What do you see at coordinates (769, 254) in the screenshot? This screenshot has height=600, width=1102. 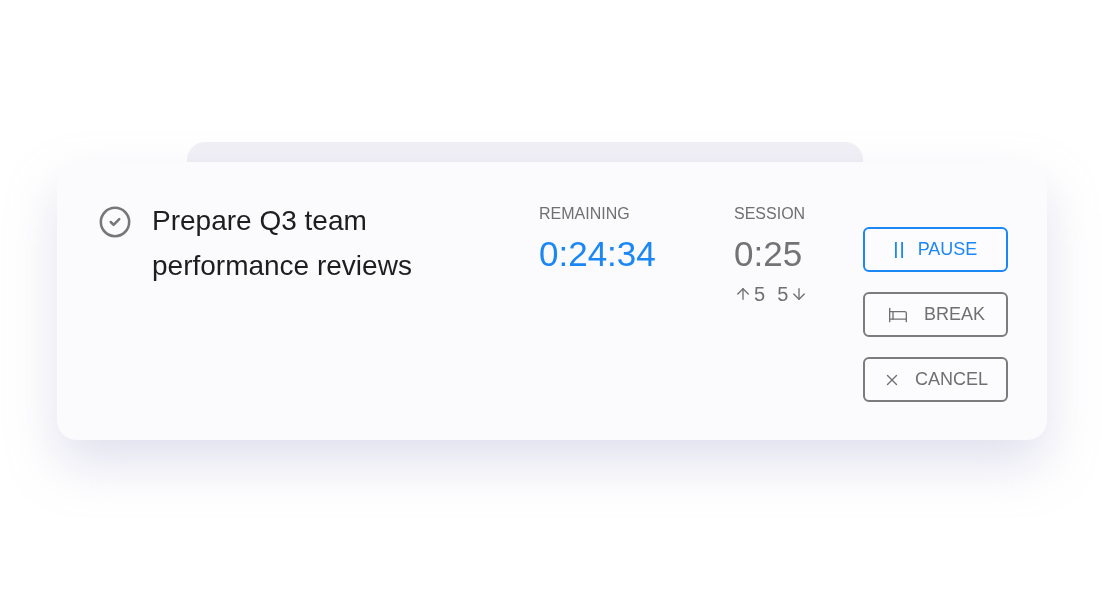 I see `timer-value: 0:25` at bounding box center [769, 254].